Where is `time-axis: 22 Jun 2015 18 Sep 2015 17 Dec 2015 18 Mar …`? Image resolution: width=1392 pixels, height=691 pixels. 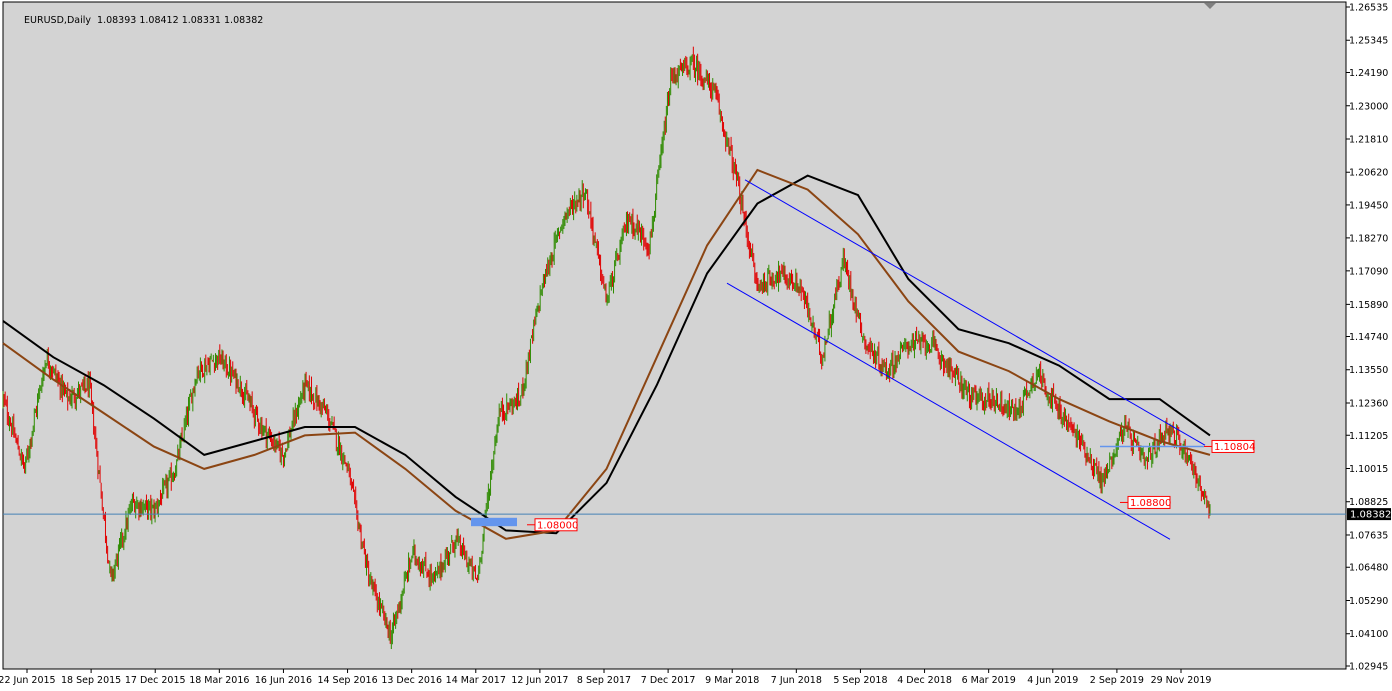 time-axis: 22 Jun 2015 18 Sep 2015 17 Dec 2015 18 Mar … is located at coordinates (605, 677).